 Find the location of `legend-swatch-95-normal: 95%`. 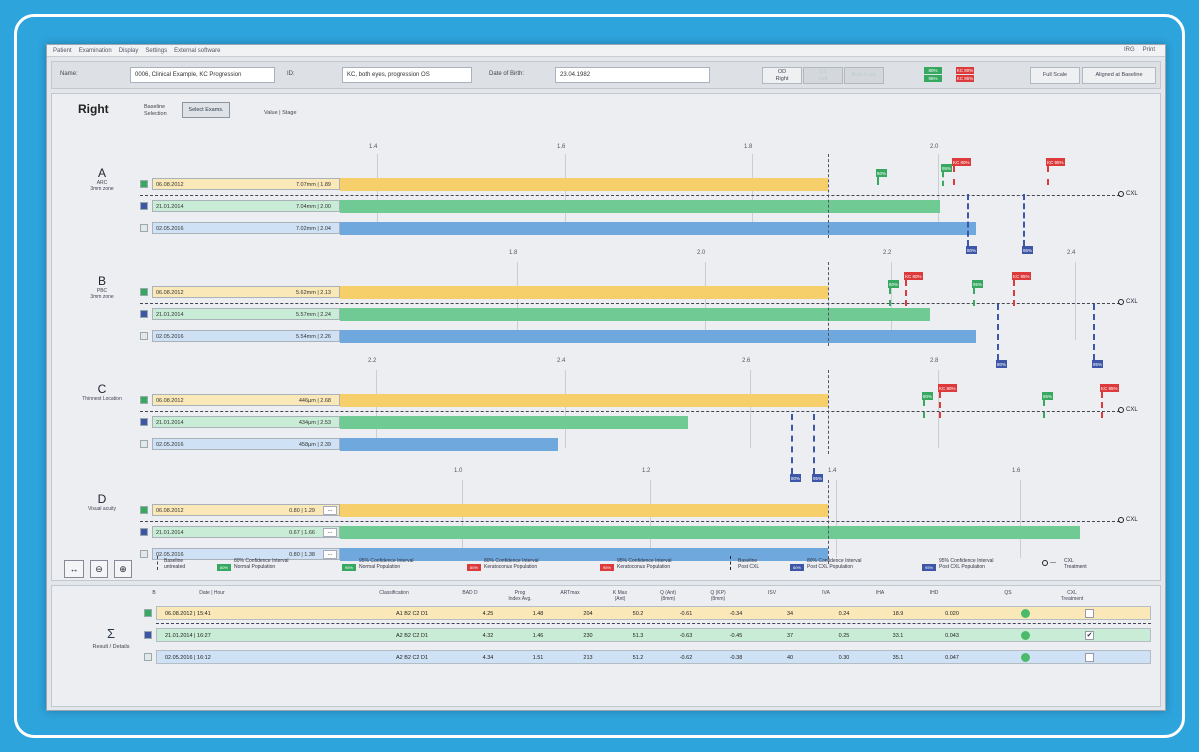

legend-swatch-95-normal: 95% is located at coordinates (349, 567).